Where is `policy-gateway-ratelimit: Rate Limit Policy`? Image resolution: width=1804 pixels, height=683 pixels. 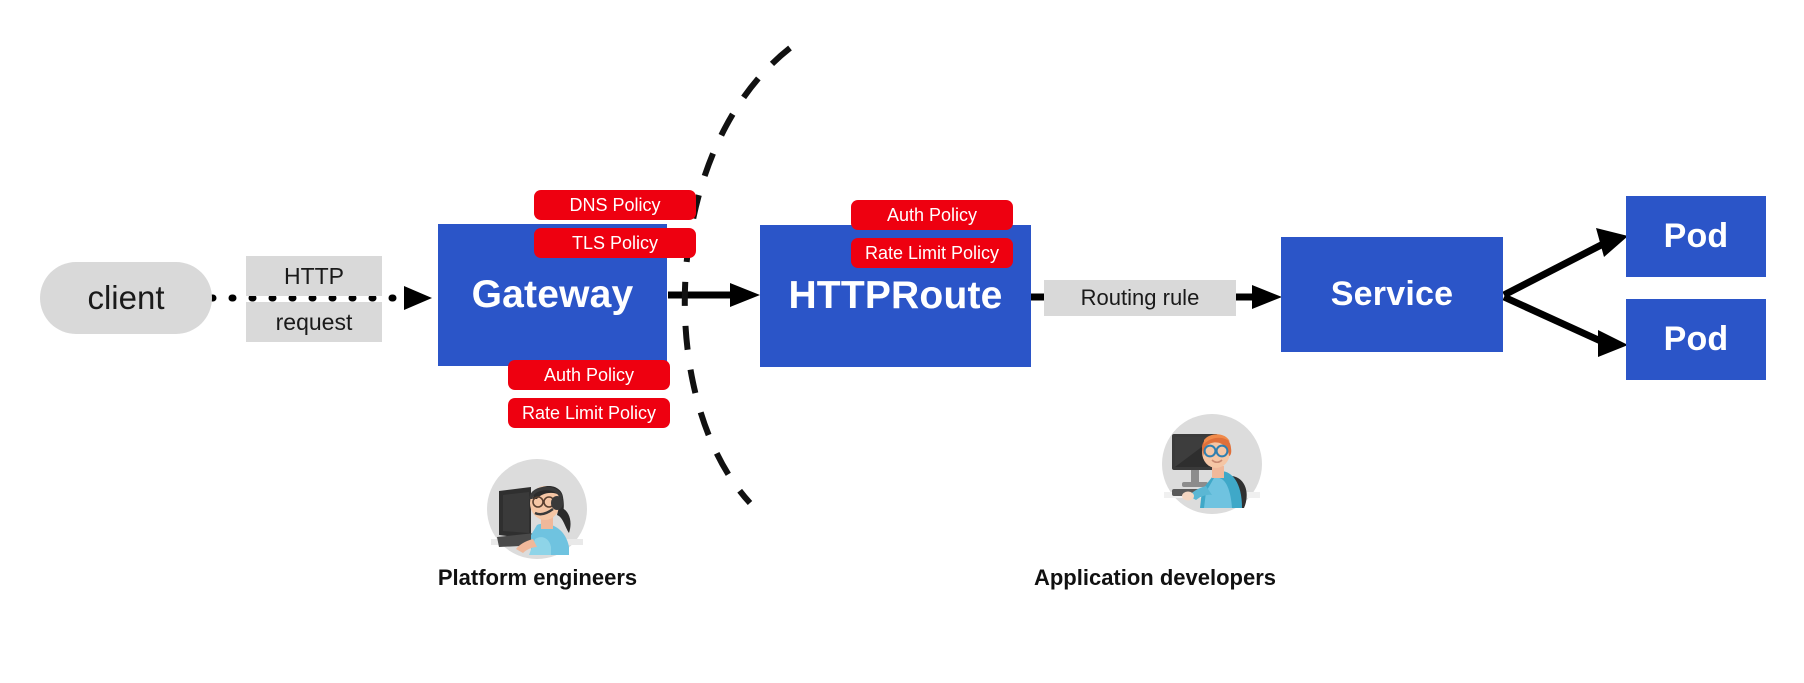
policy-gateway-ratelimit: Rate Limit Policy is located at coordinates (589, 413).